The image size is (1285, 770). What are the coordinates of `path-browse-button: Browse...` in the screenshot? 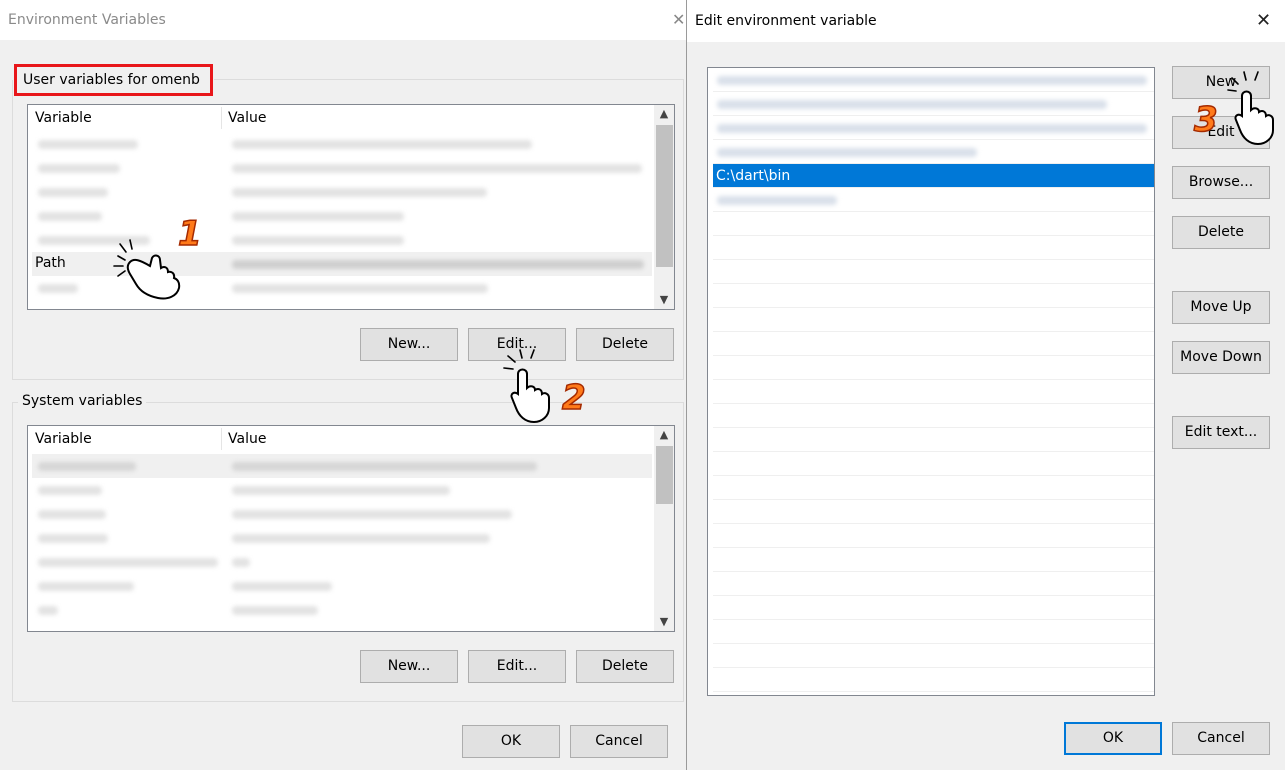 It's located at (1221, 182).